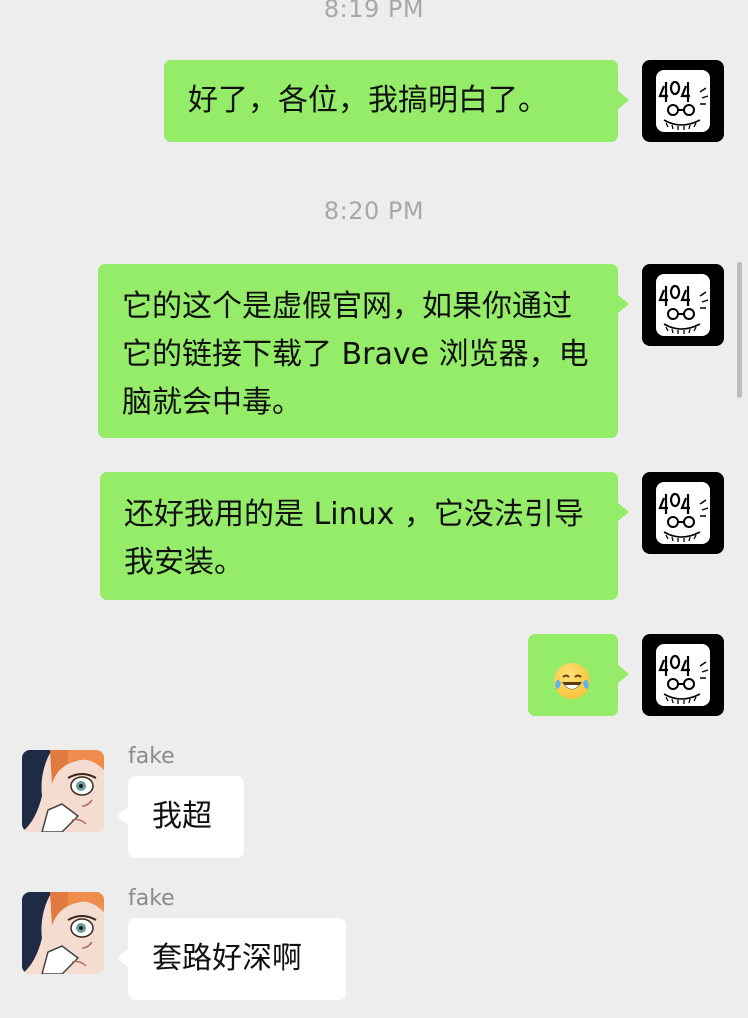 The image size is (748, 1018). I want to click on timestamp: 8:19 PM, so click(374, 11).